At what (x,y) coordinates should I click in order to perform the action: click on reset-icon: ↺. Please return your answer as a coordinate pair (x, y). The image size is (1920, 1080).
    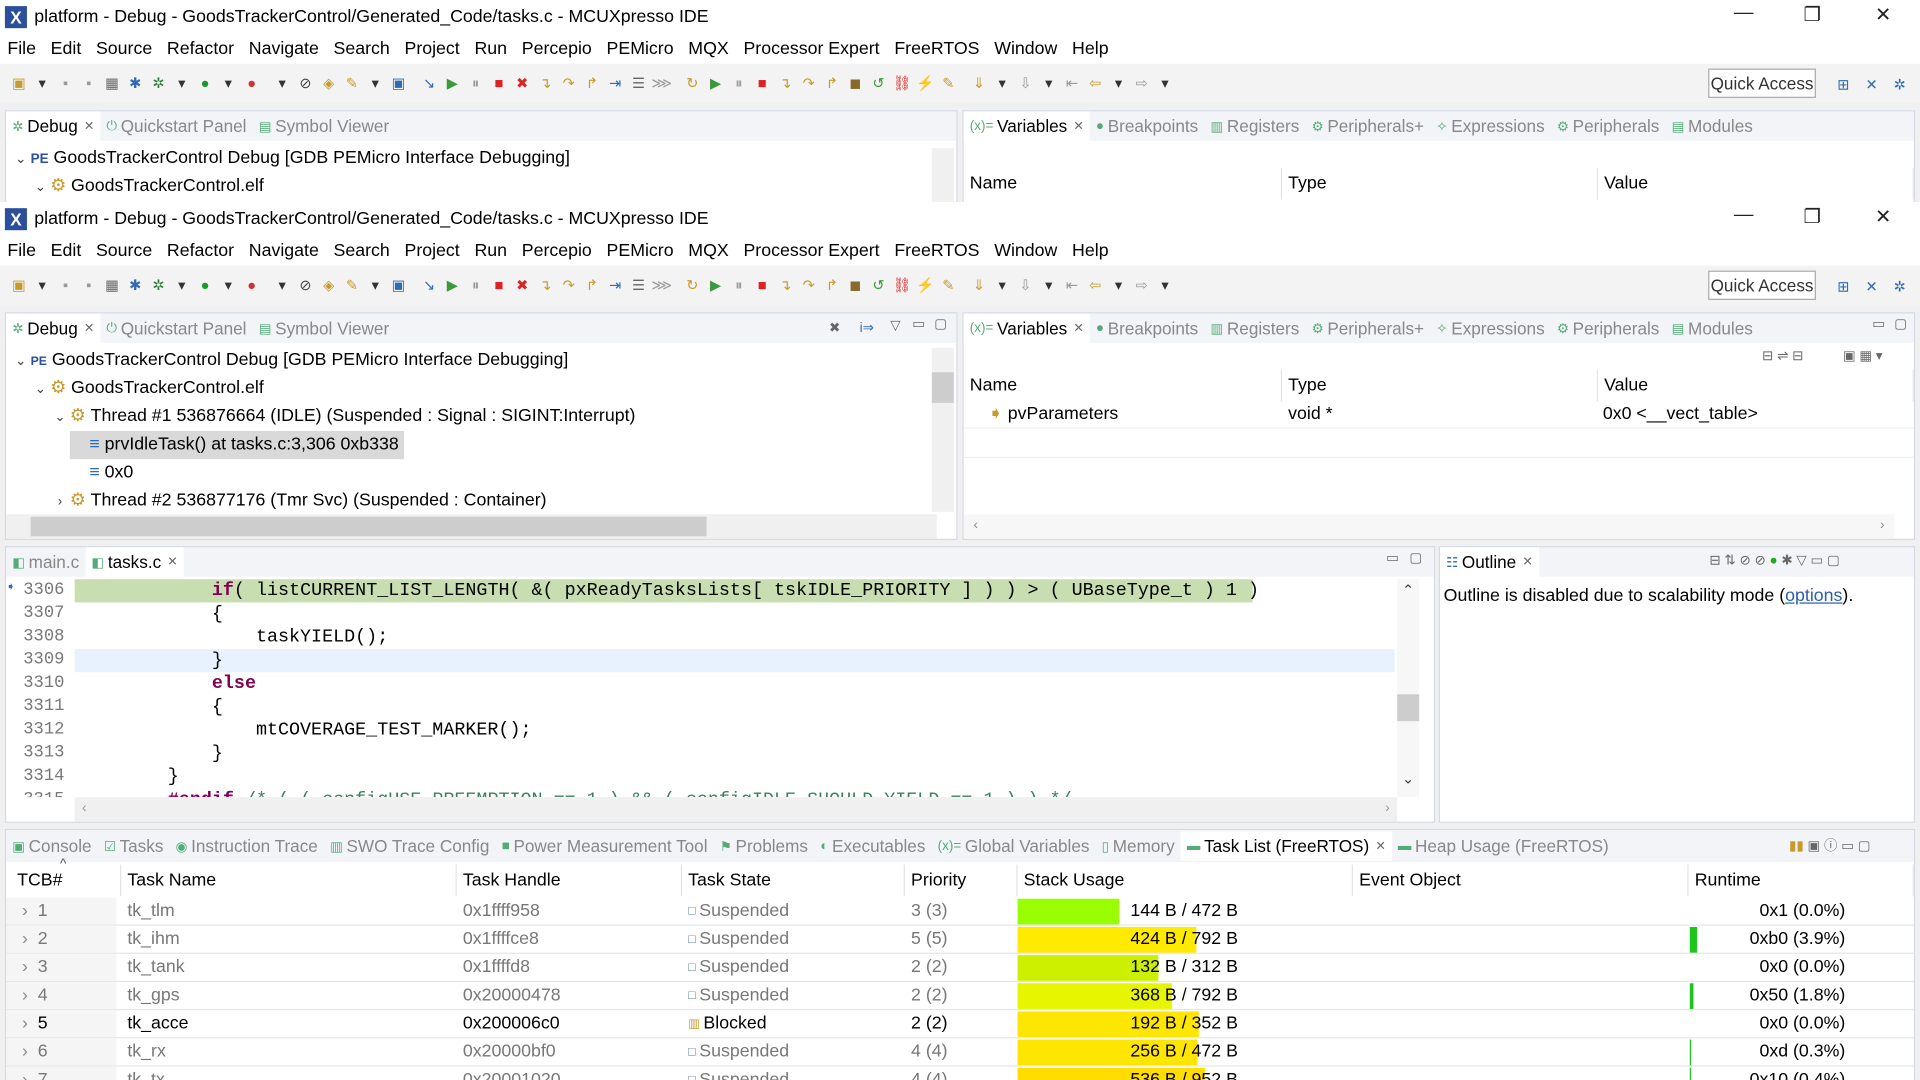
    Looking at the image, I should click on (878, 285).